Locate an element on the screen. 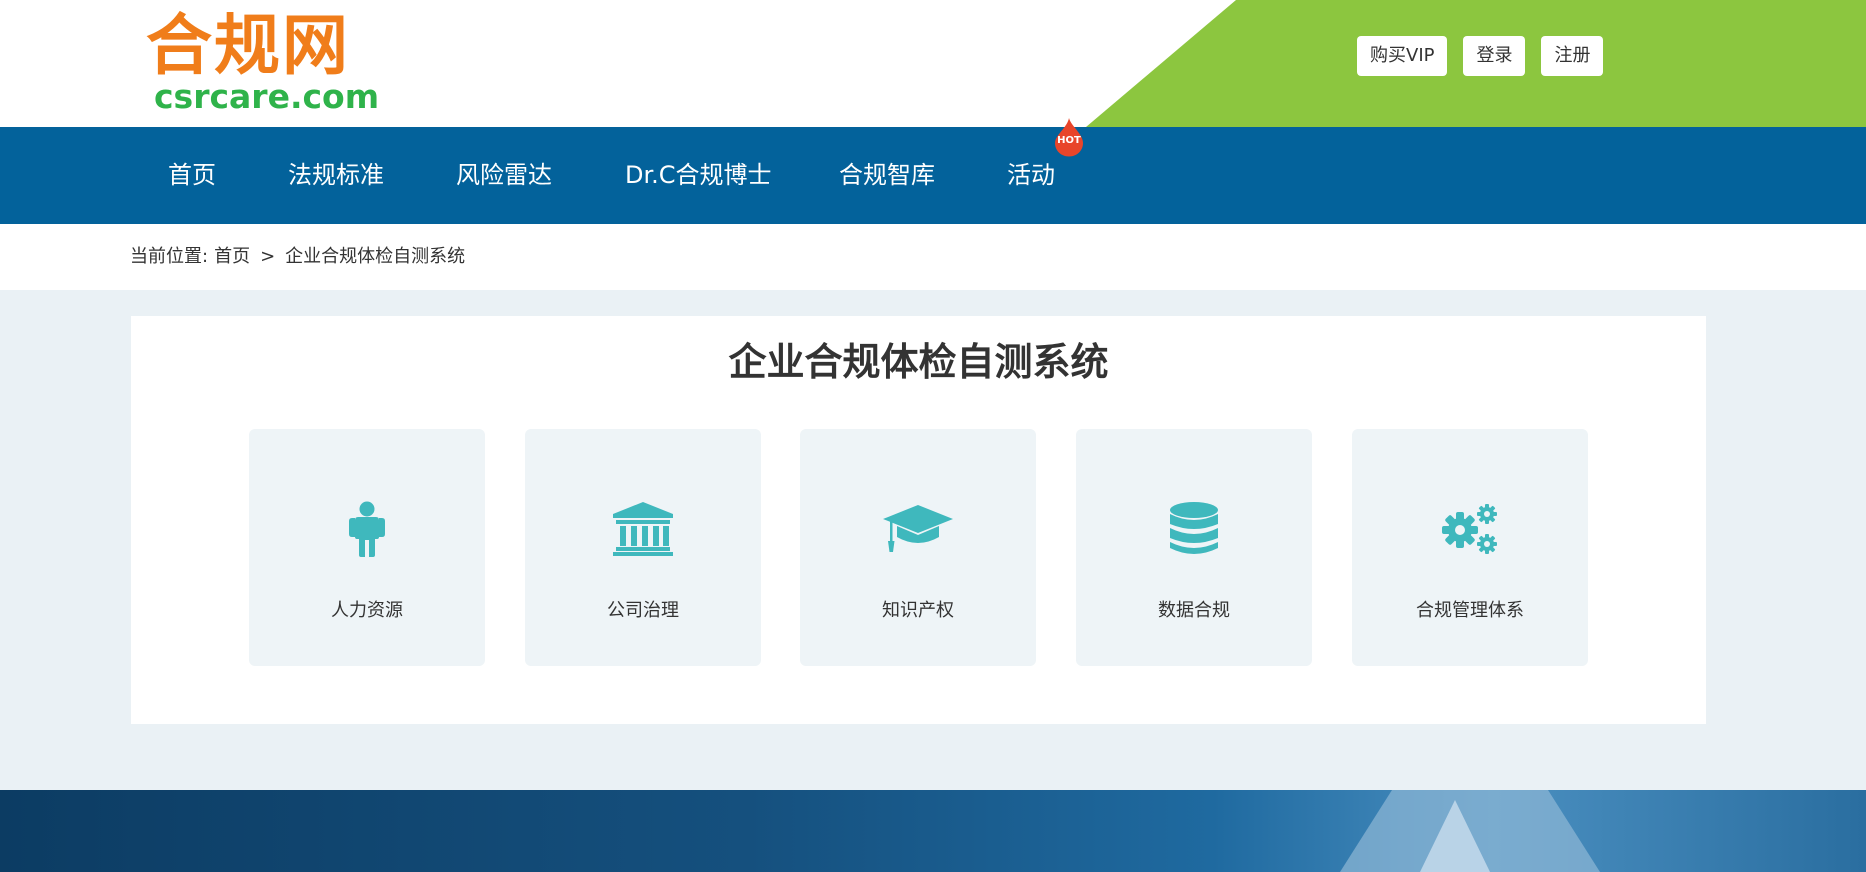 The image size is (1866, 872). nav-item-dr-c: Dr.C合规博士 is located at coordinates (698, 175).